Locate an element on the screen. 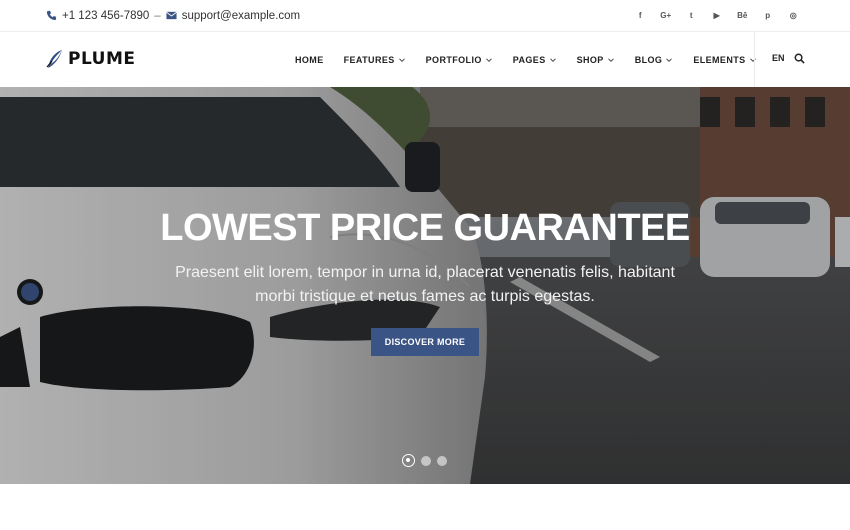  nav-label: PORTFOLIO is located at coordinates (453, 59).